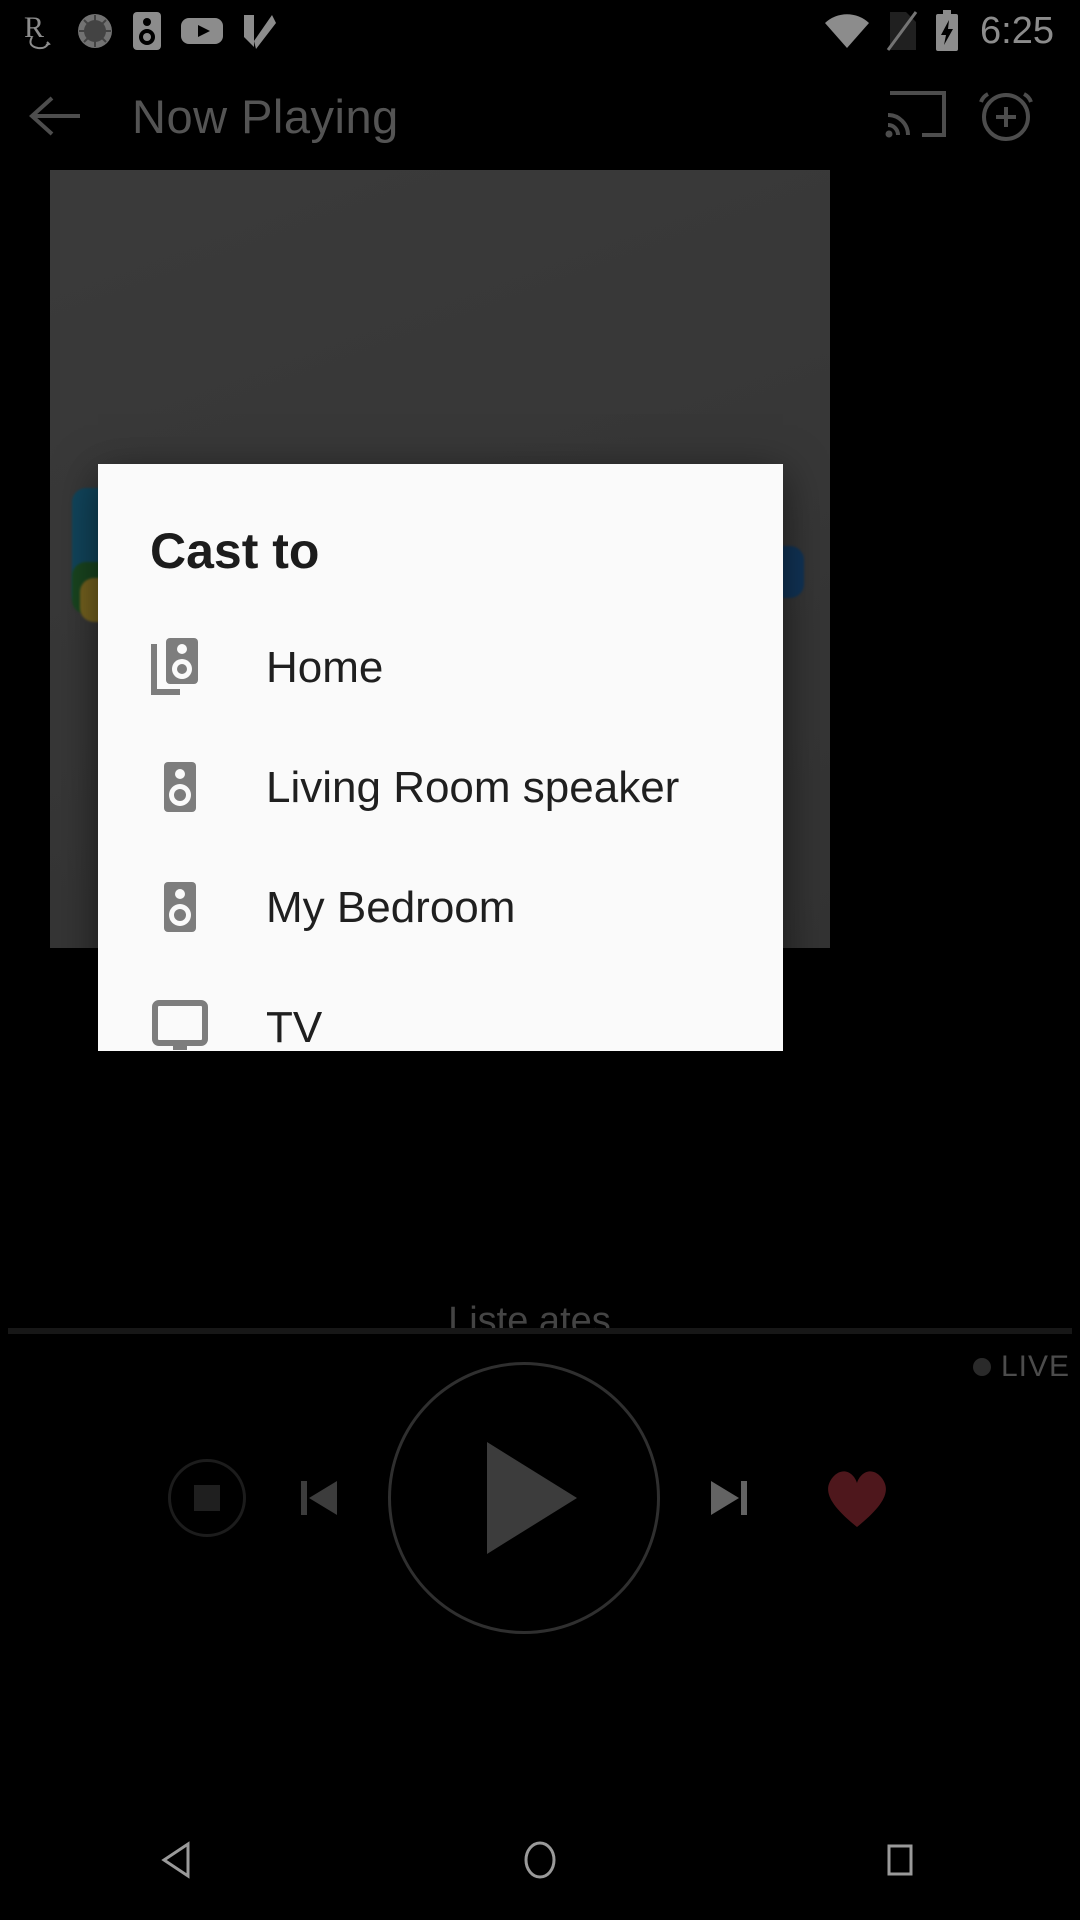 The height and width of the screenshot is (1920, 1080). What do you see at coordinates (202, 31) in the screenshot?
I see `youtube-icon` at bounding box center [202, 31].